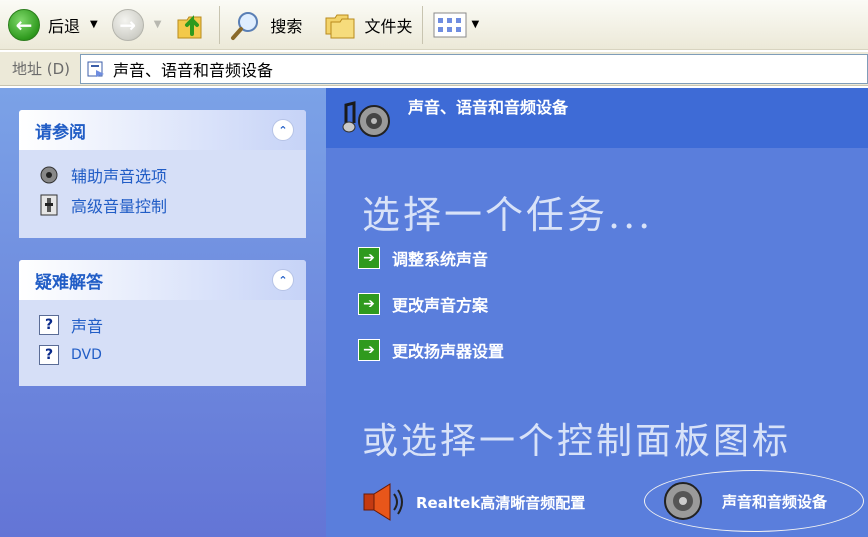 This screenshot has width=868, height=537. What do you see at coordinates (450, 24) in the screenshot?
I see `views-icon` at bounding box center [450, 24].